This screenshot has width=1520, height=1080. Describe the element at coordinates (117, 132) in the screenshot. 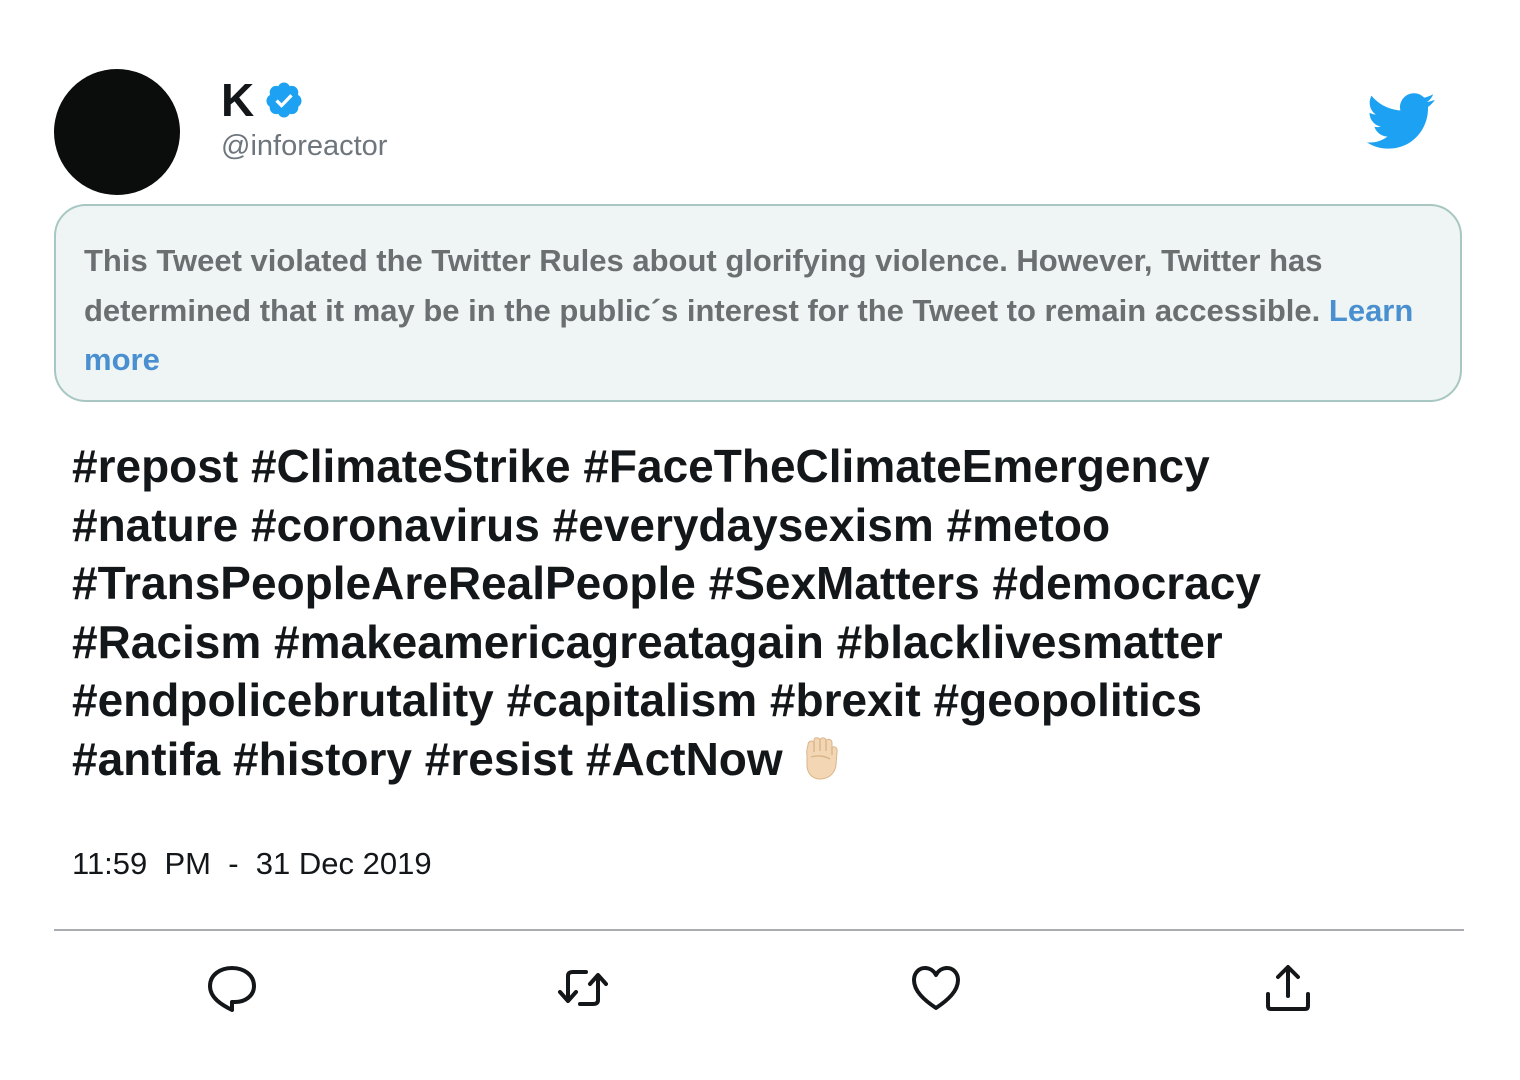

I see `avatar` at that location.